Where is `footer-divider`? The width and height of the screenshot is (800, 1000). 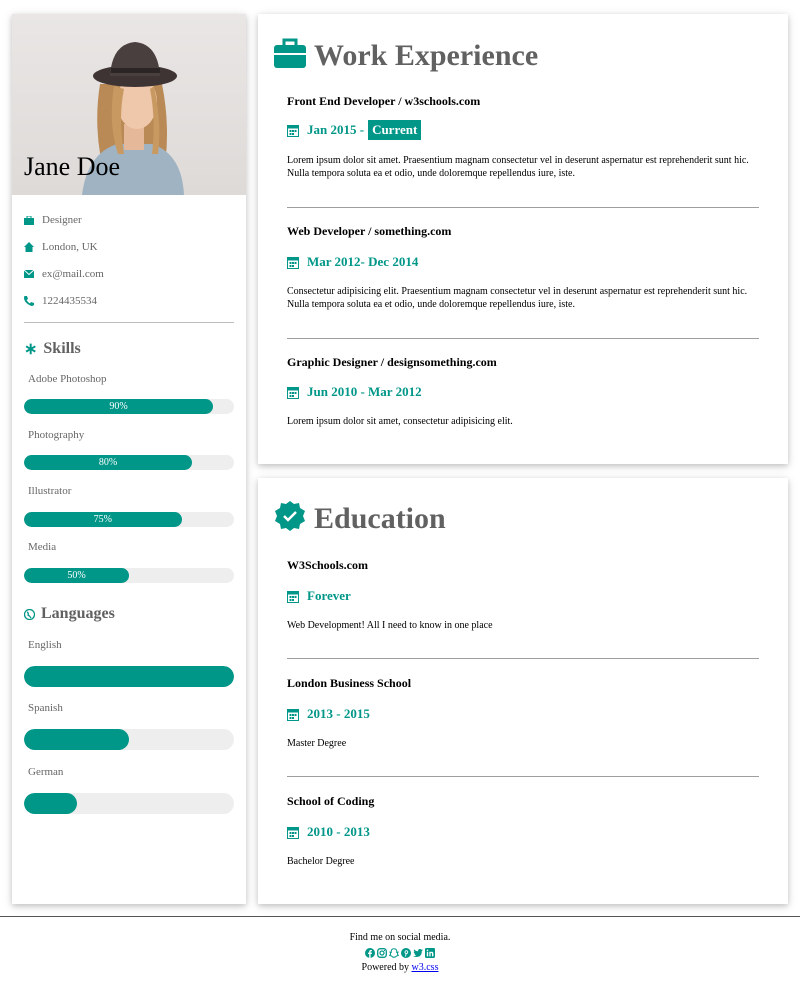 footer-divider is located at coordinates (400, 916).